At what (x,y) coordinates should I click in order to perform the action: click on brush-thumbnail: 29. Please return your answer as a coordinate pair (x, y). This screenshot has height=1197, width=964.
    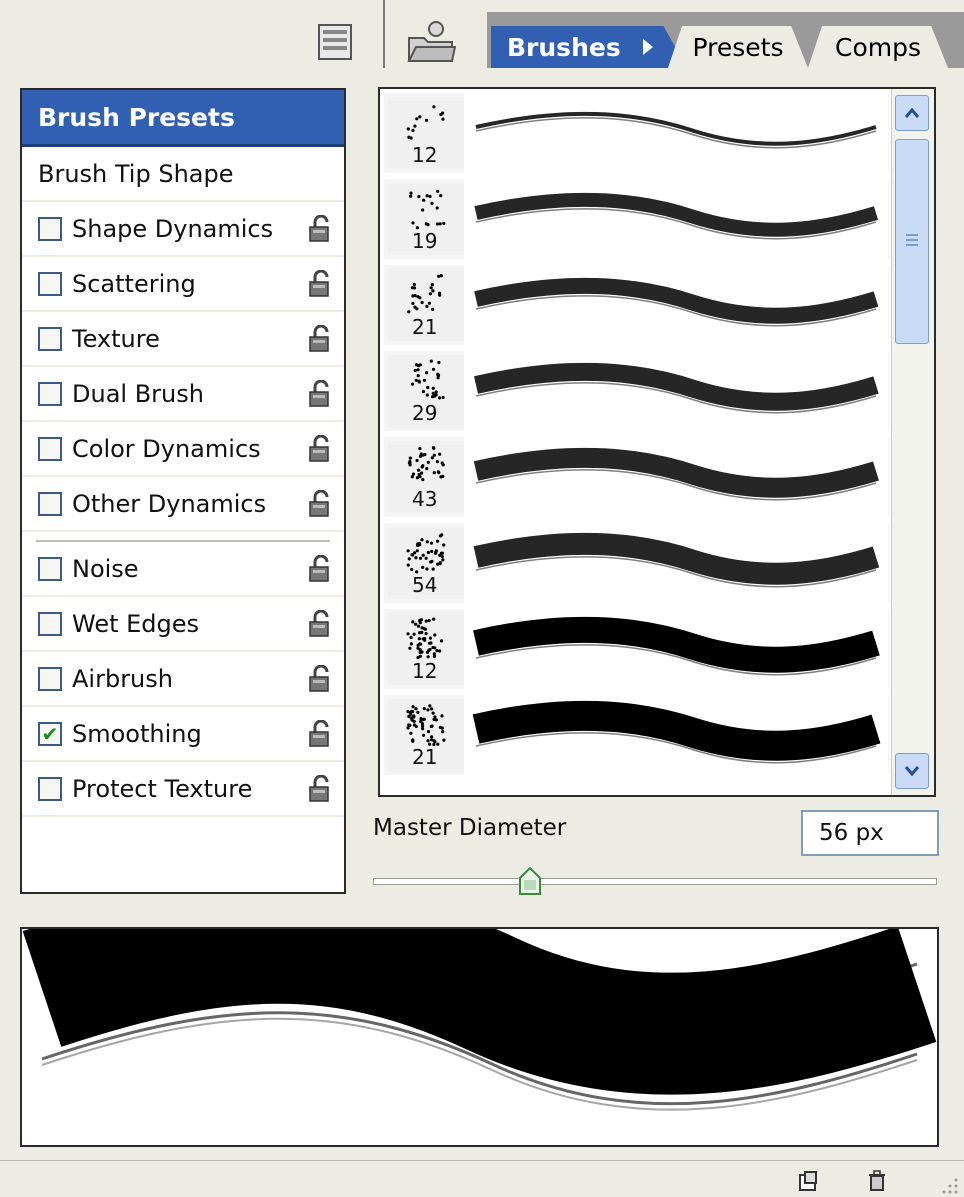
    Looking at the image, I should click on (426, 391).